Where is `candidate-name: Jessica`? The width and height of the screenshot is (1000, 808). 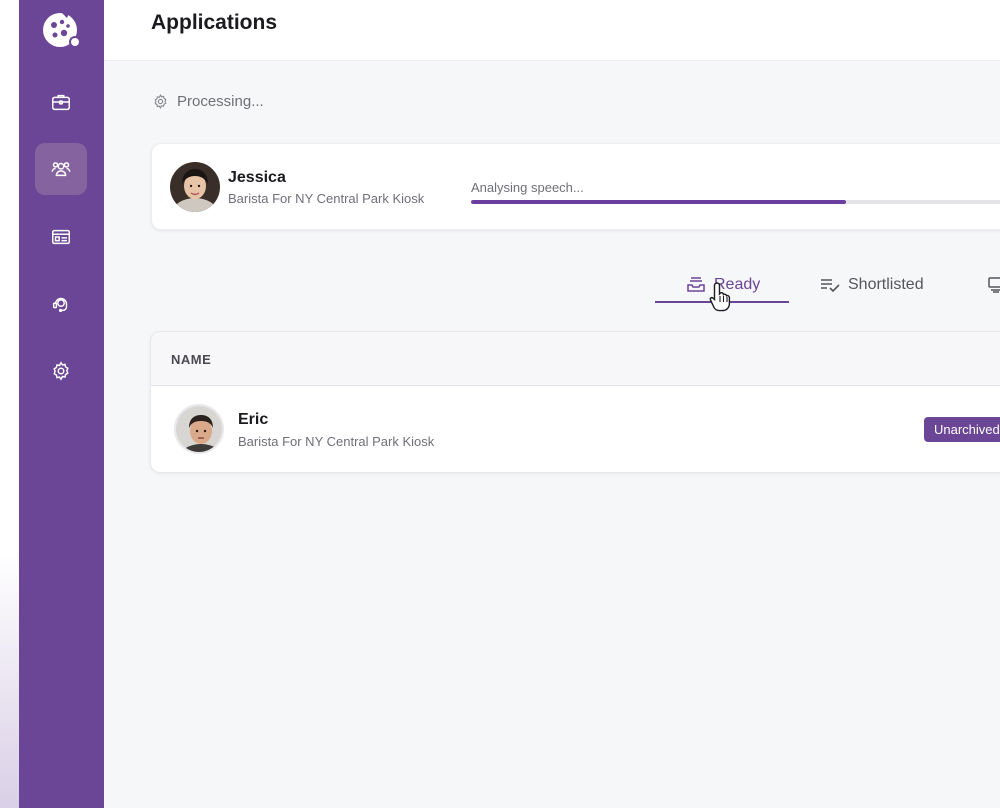
candidate-name: Jessica is located at coordinates (257, 177).